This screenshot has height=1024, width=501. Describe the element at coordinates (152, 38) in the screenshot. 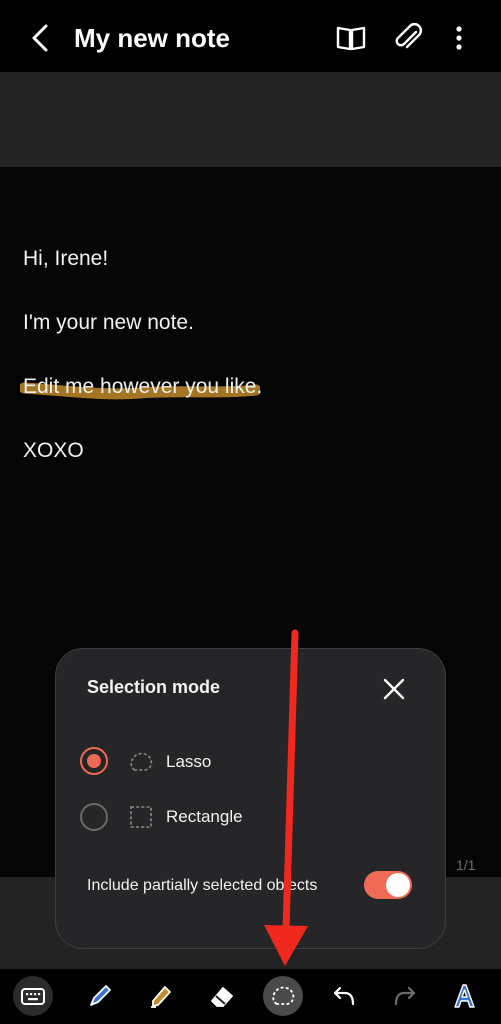

I see `note-title: My new note` at that location.